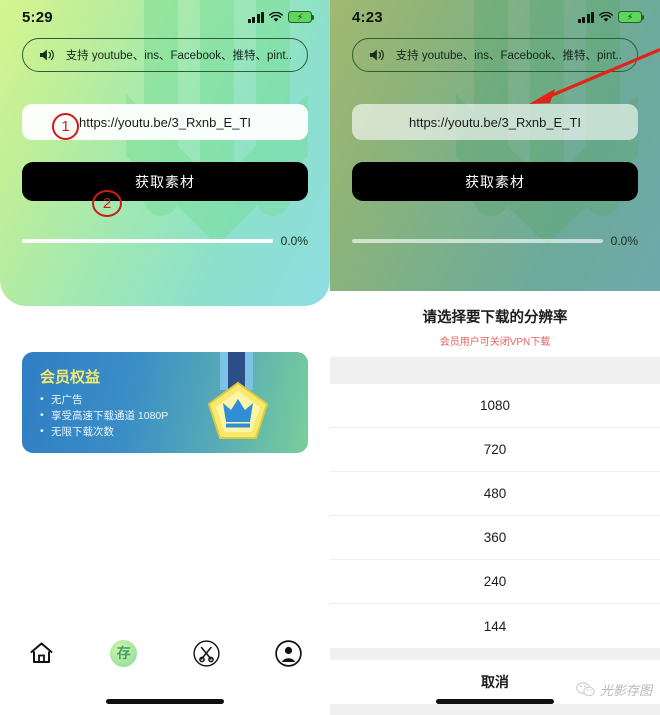 The height and width of the screenshot is (715, 660). I want to click on crown-medal-icon, so click(238, 410).